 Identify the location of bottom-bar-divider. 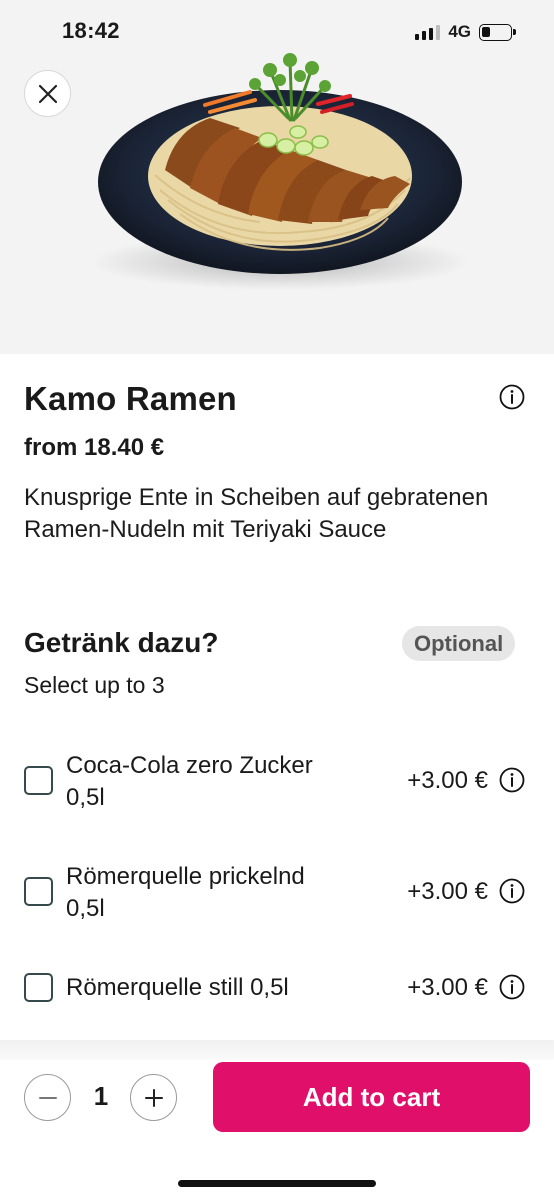
(277, 1050).